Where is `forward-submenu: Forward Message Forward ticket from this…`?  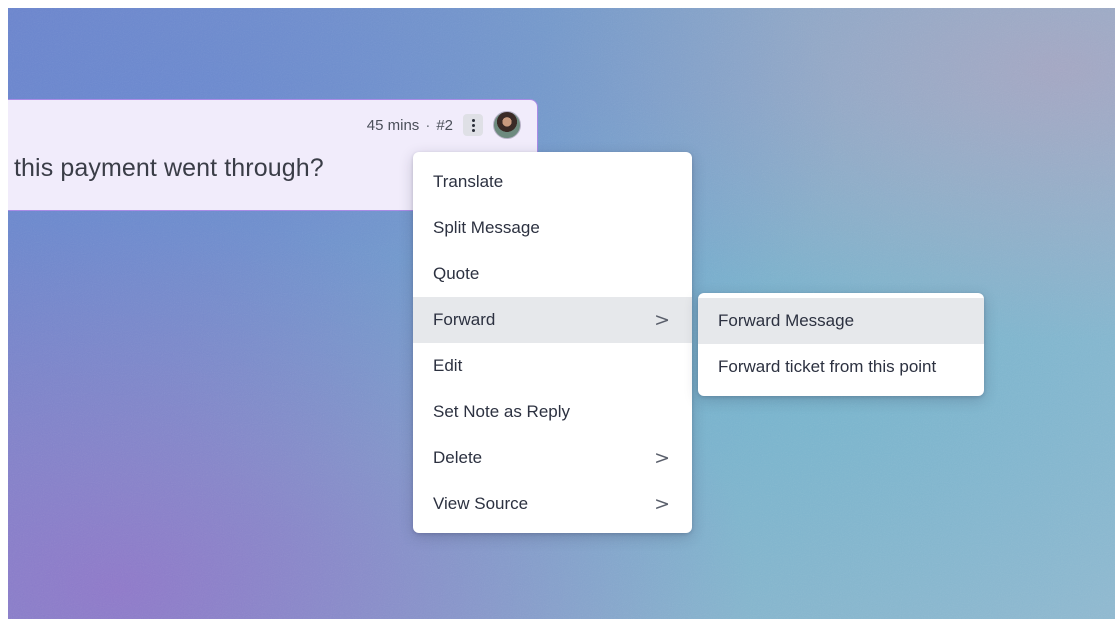 forward-submenu: Forward Message Forward ticket from this… is located at coordinates (841, 344).